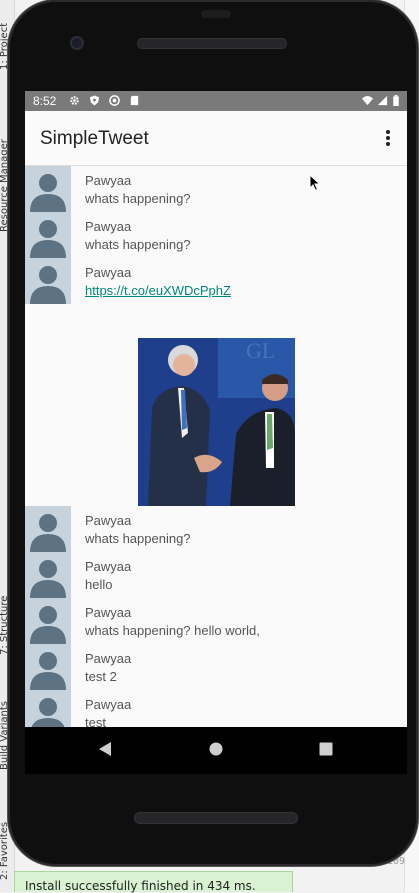 The image size is (419, 893). I want to click on install-toast: Install successfully finished in 434 ms., so click(153, 882).